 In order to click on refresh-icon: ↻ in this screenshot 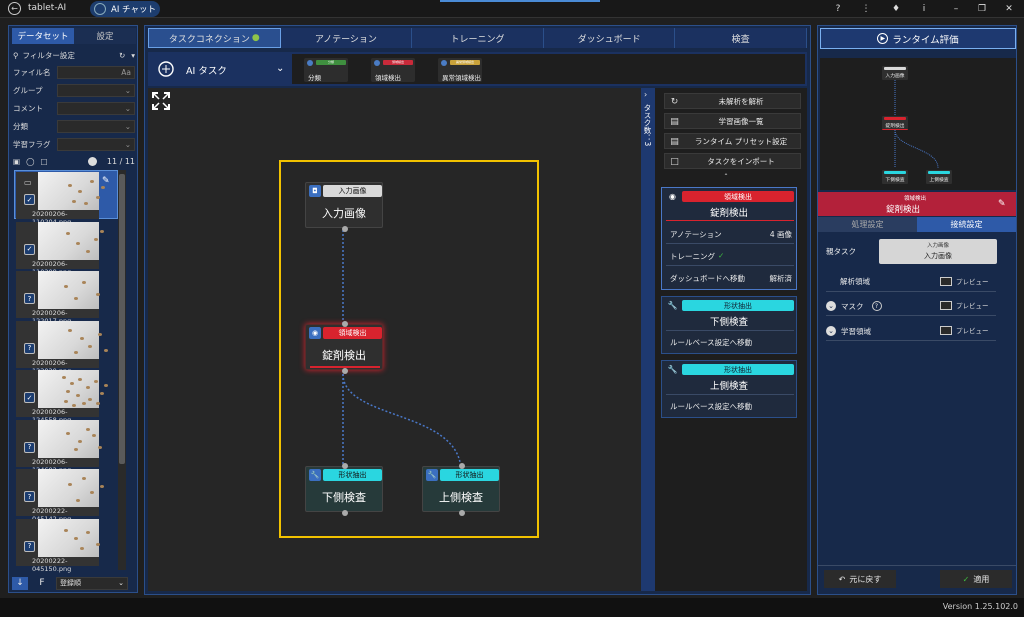, I will do `click(122, 55)`.